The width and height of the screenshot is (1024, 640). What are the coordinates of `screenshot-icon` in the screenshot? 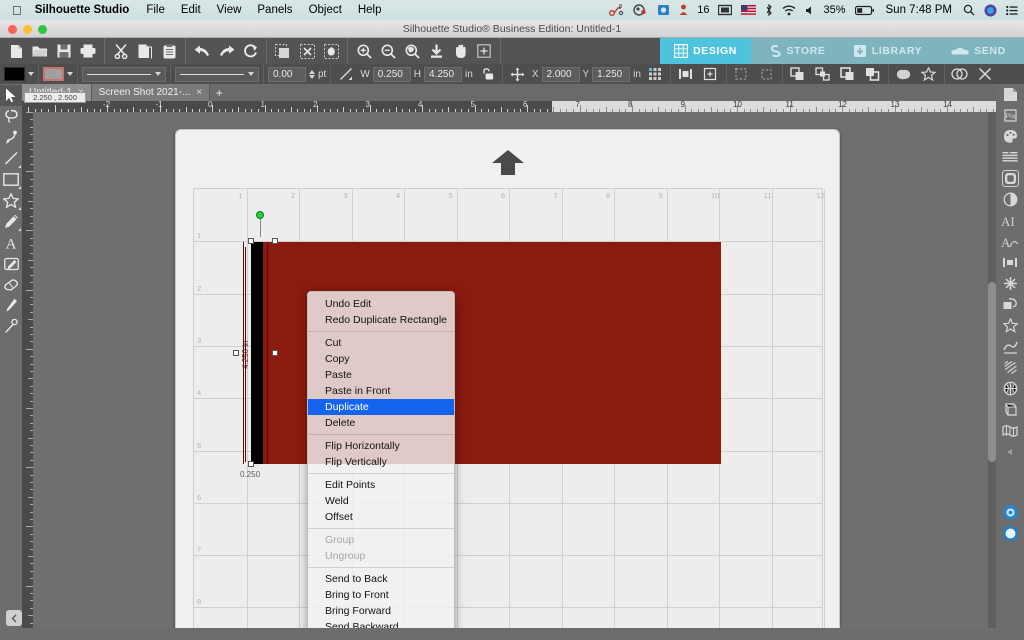 It's located at (663, 10).